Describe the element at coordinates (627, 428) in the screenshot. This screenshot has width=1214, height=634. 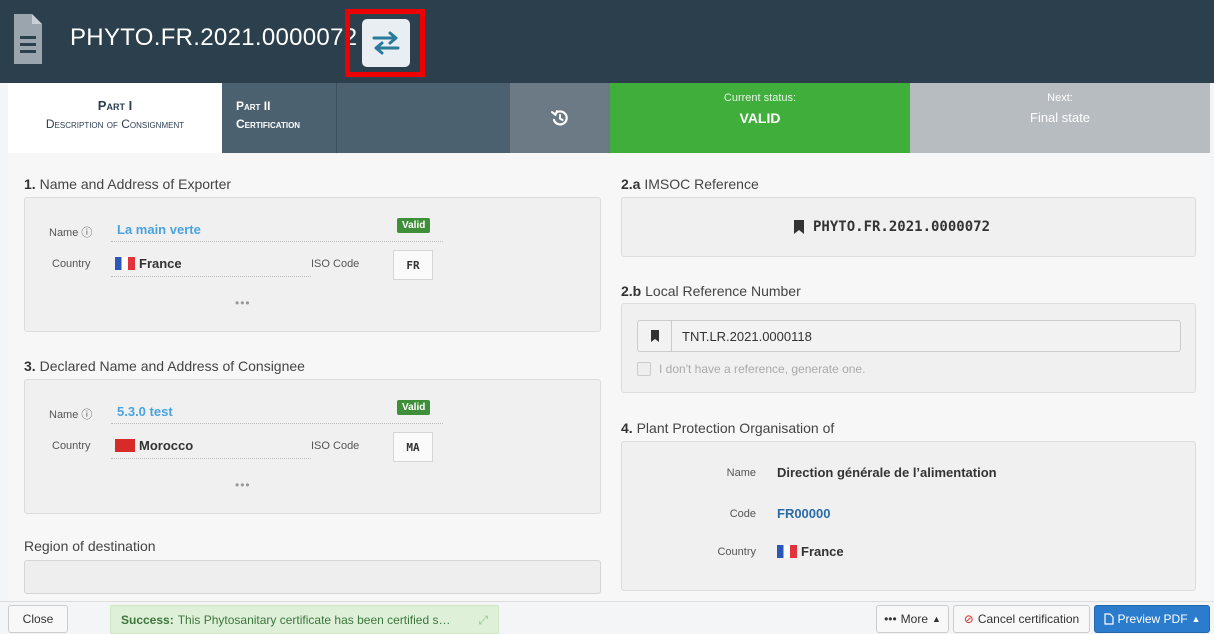
I see `ppo-section-number: 4.` at that location.